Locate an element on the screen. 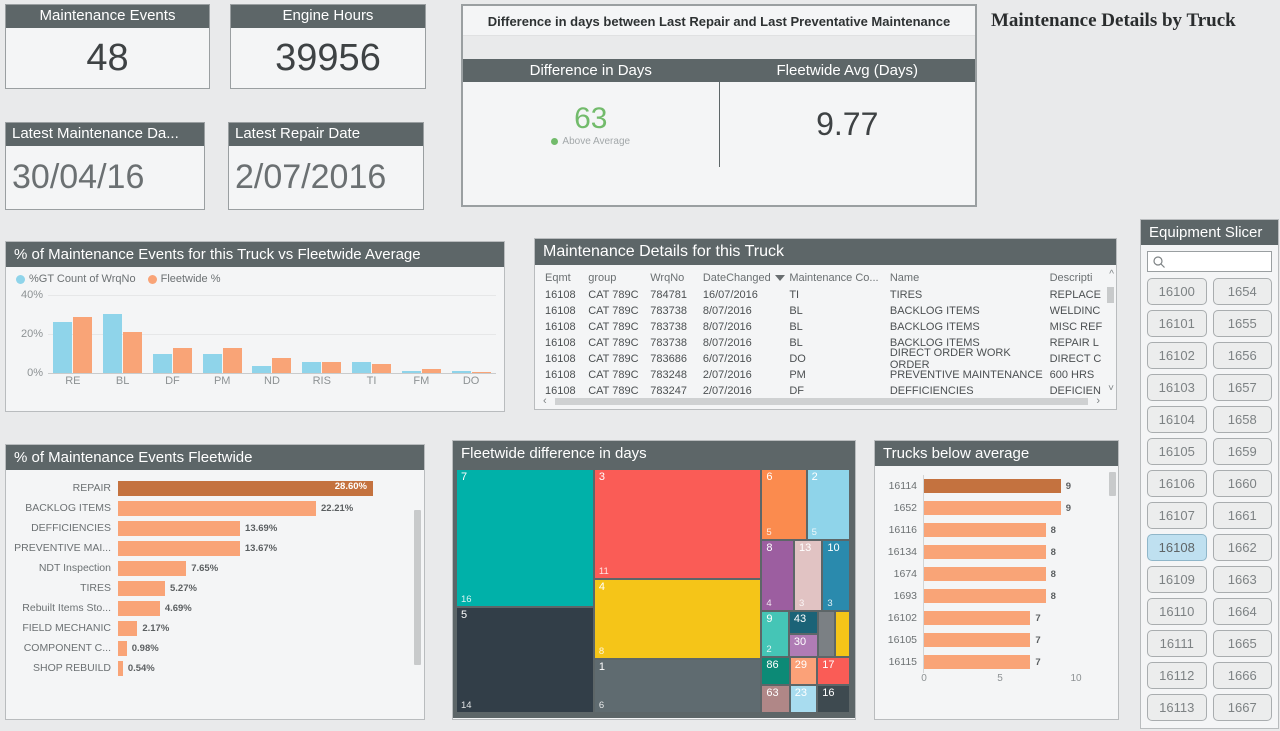 The height and width of the screenshot is (731, 1280). column-header-group: group is located at coordinates (619, 278).